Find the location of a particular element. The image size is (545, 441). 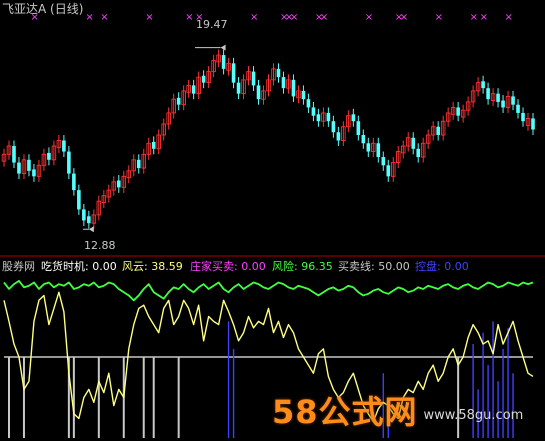

legend-zhuangjia: 庄家买卖: 0.00 is located at coordinates (228, 266).